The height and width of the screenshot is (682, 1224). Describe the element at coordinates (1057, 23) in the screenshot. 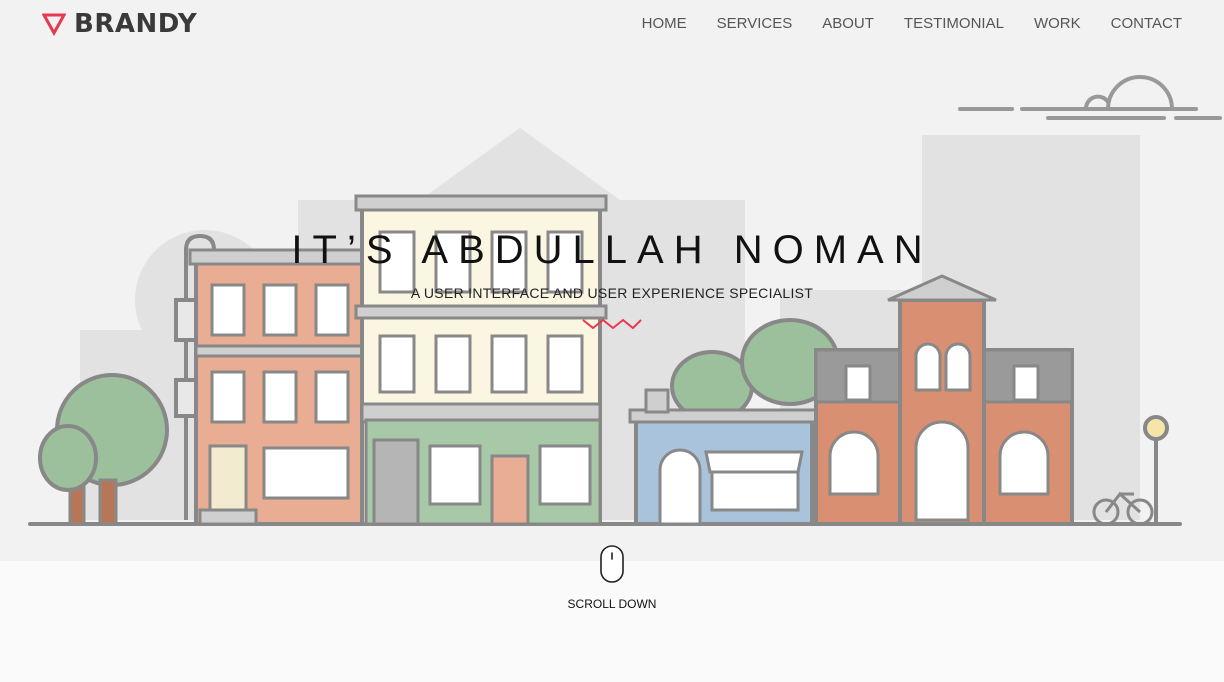

I see `nav-item-work: WORK` at that location.